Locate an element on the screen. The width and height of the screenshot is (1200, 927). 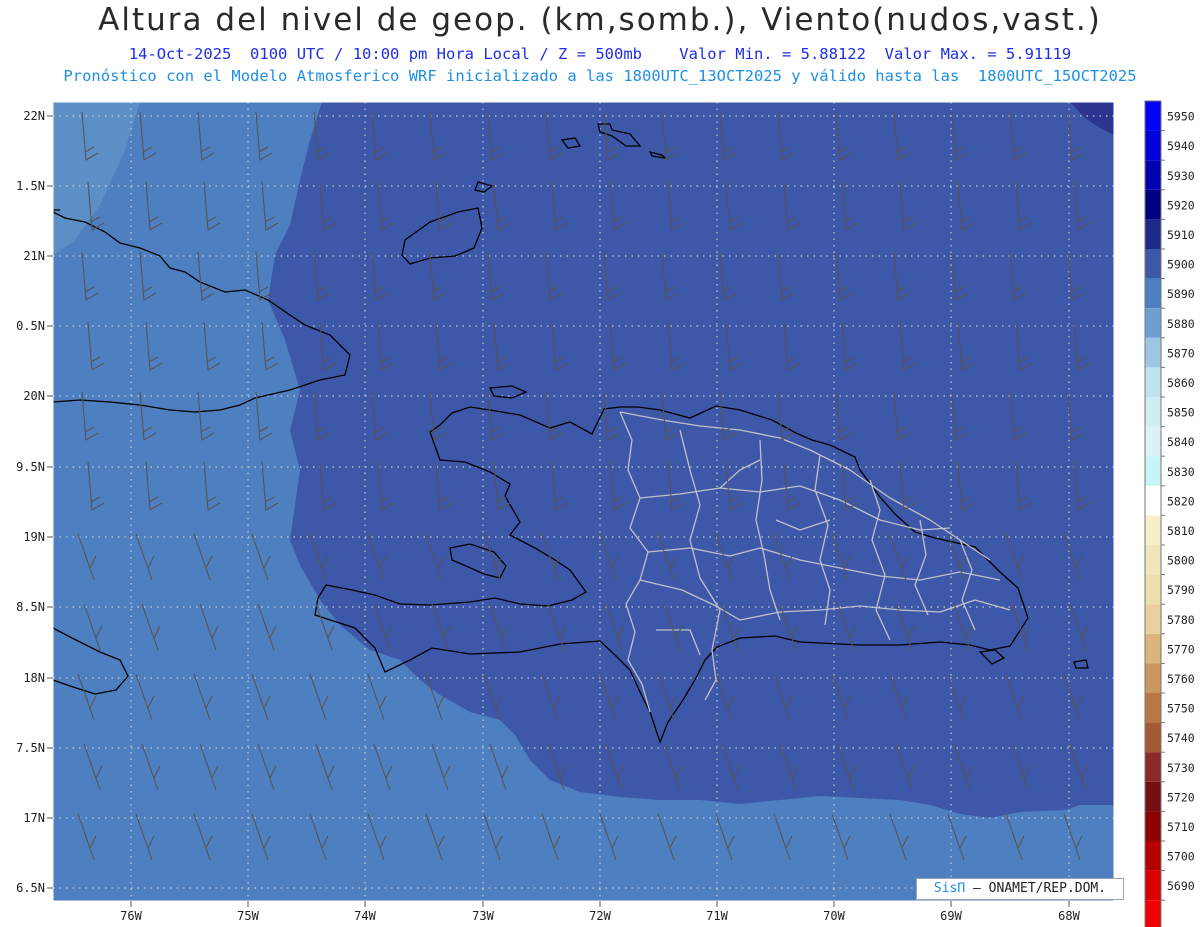
colorbar-level-label: 5780 is located at coordinates (1181, 620).